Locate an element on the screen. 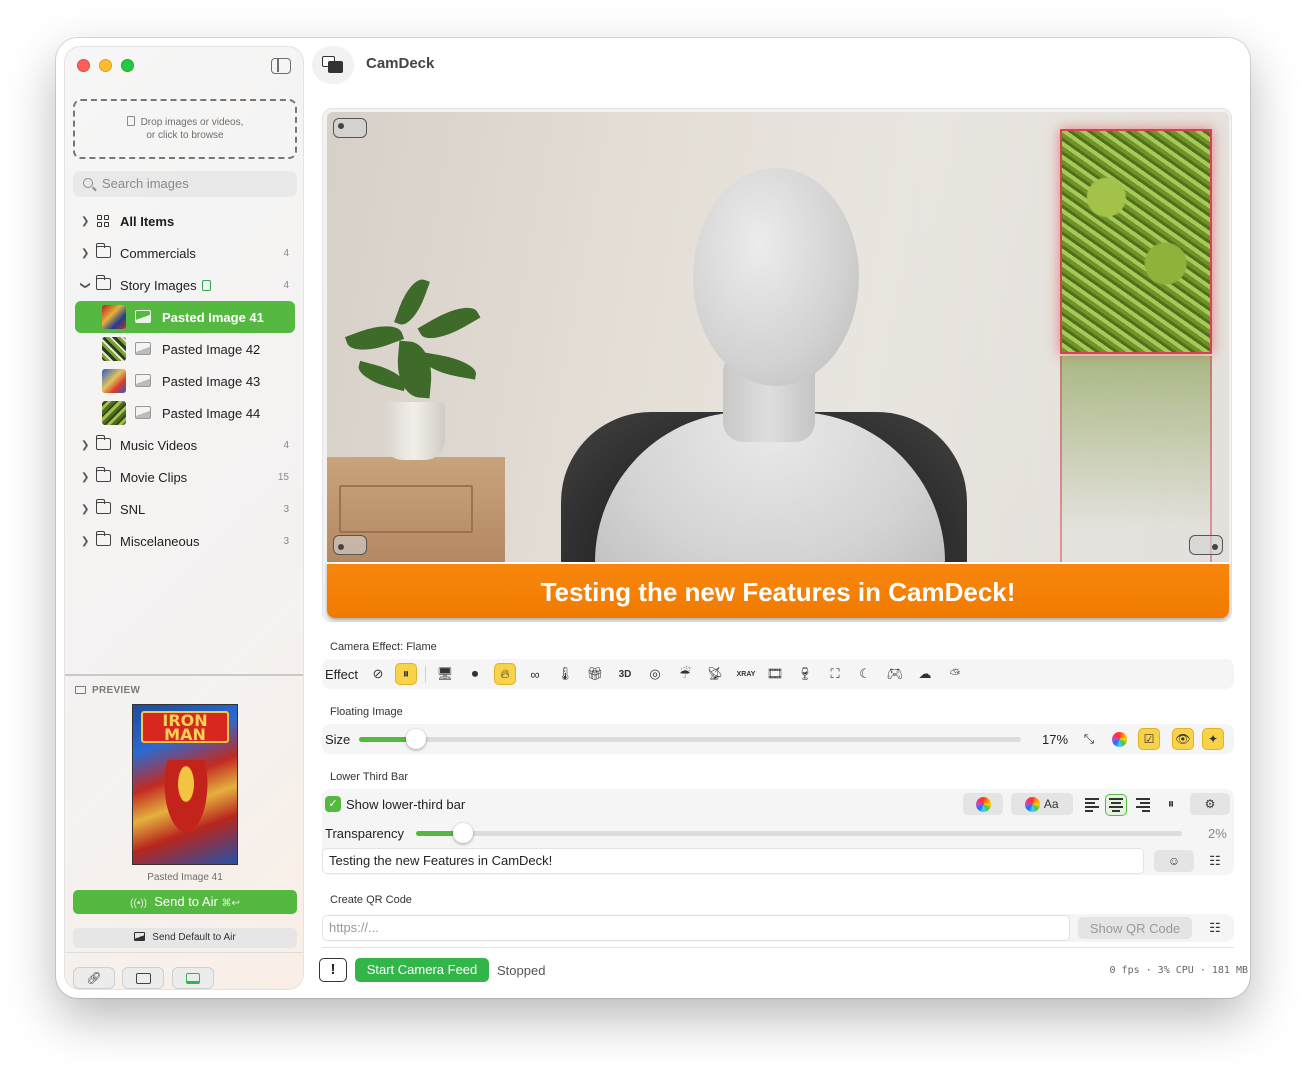  performance-stats: 0 fps · 3% CPU · 181 MB is located at coordinates (1178, 970).